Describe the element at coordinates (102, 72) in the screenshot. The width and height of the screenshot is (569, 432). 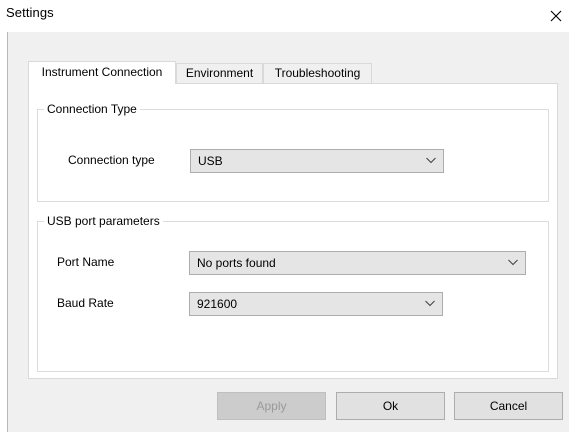
I see `tab-instrument-connection: Instrument Connection` at that location.